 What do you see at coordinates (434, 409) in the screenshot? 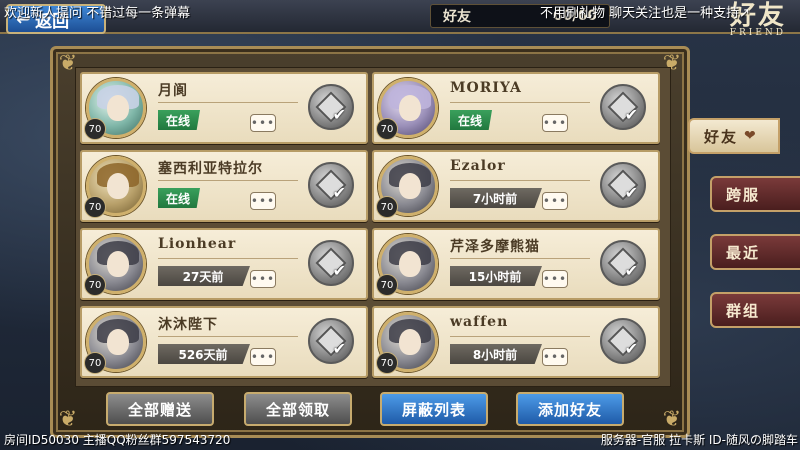
I see `block-list-button: 屏蔽列表` at bounding box center [434, 409].